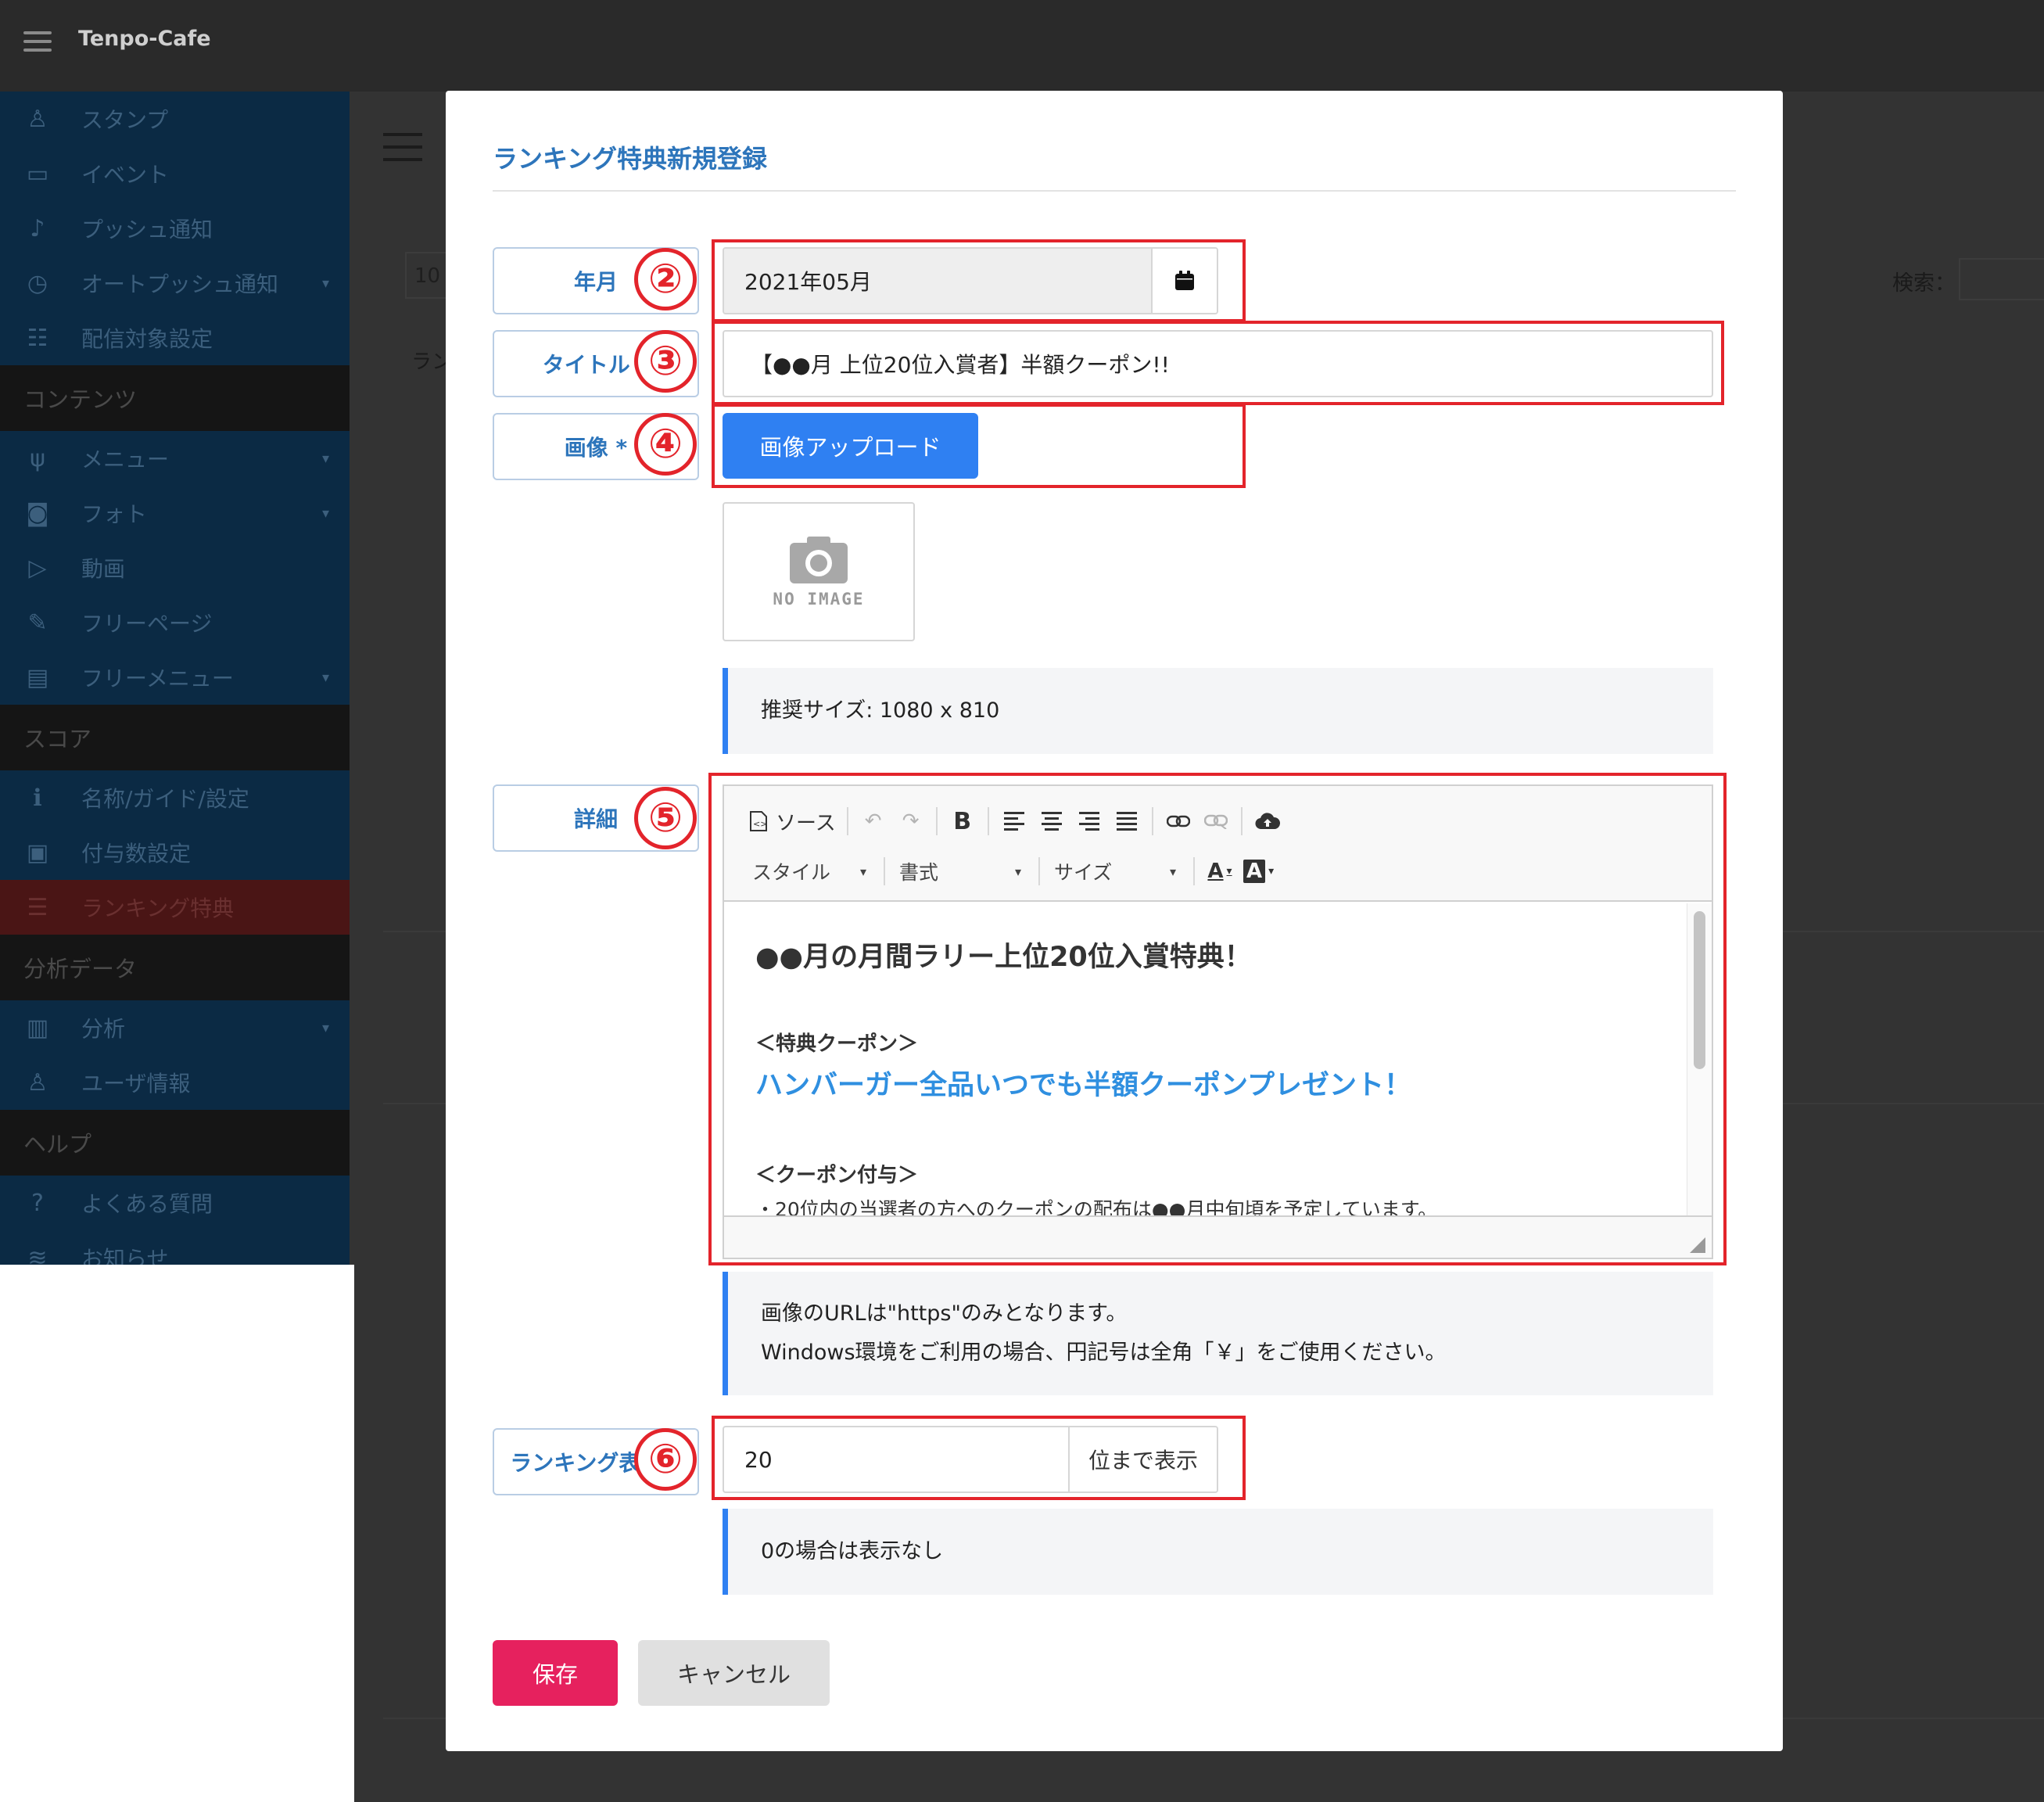 The width and height of the screenshot is (2044, 1802). Describe the element at coordinates (1003, 958) in the screenshot. I see `editor-heading: ●●月の月間ラリー上位20位入賞特典！` at that location.